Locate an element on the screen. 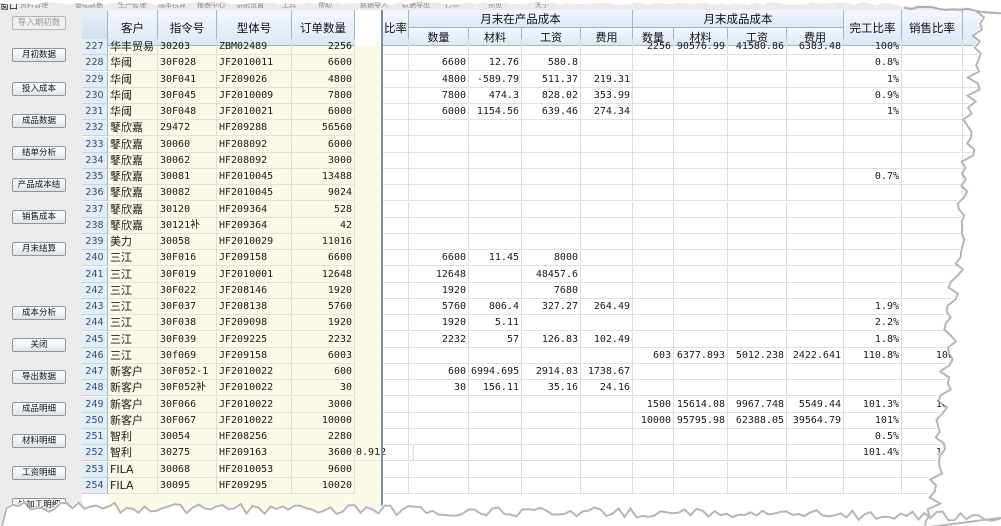 The width and height of the screenshot is (1001, 526). menu-item: 报表中心 is located at coordinates (211, 5).